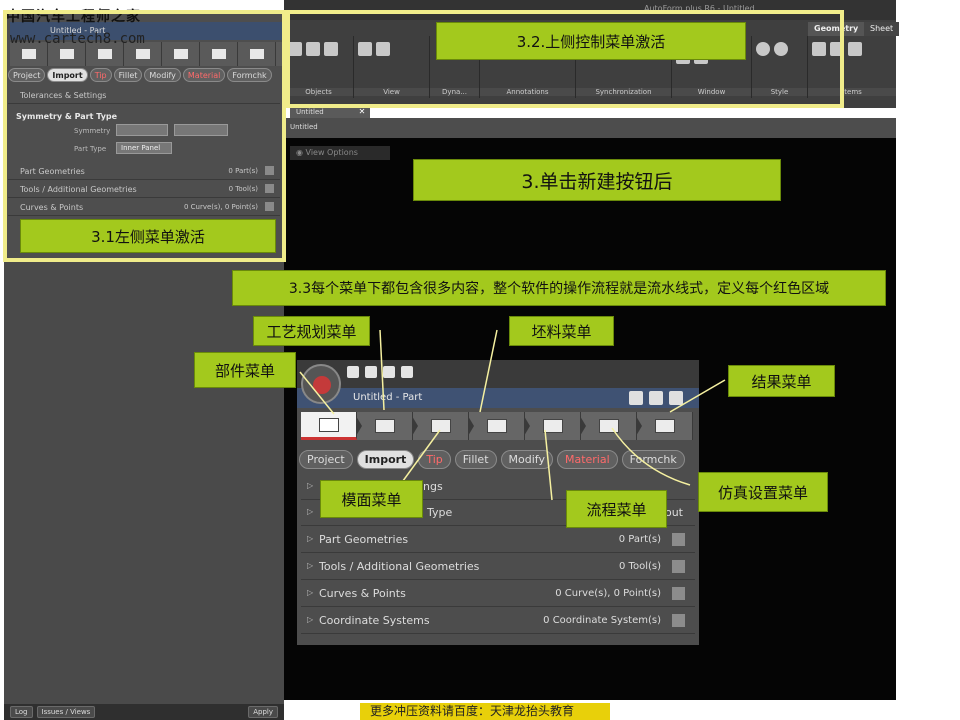 Image resolution: width=960 pixels, height=720 pixels. I want to click on zoom-process-bar, so click(497, 426).